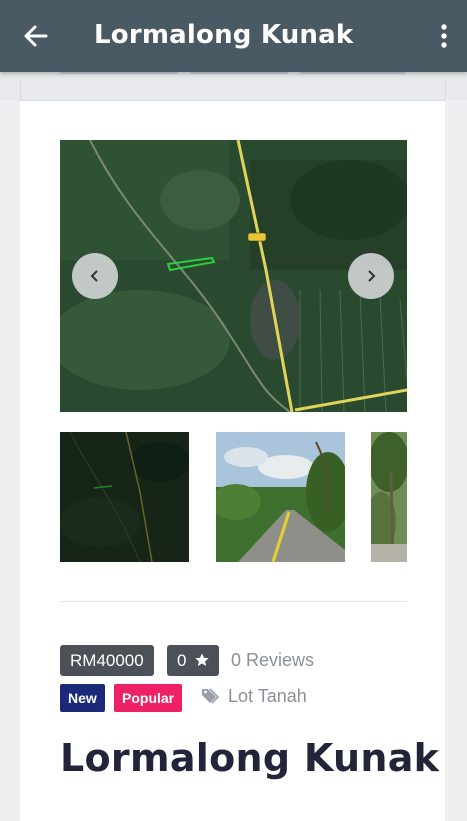 Image resolution: width=467 pixels, height=821 pixels. I want to click on section-divider, so click(233, 601).